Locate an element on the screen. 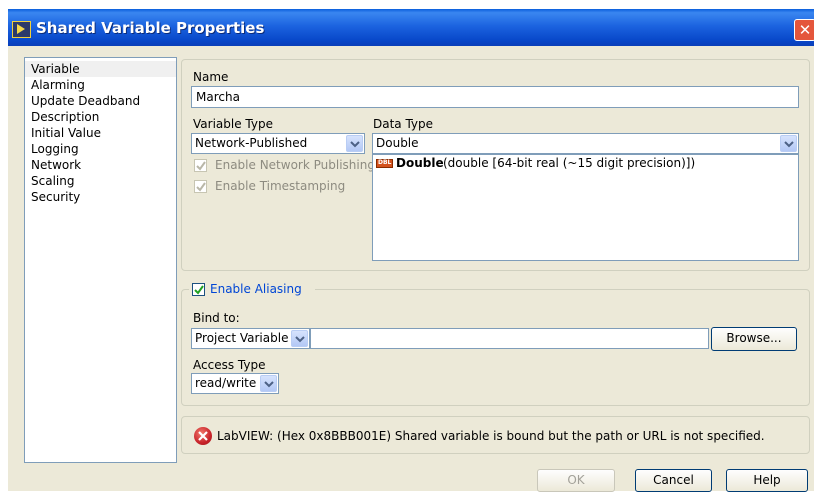  name-field: Marcha is located at coordinates (495, 97).